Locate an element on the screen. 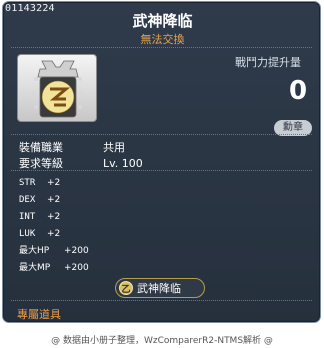  requirements: 裝備職業 共用 要求等級 Lv. 100 is located at coordinates (81, 156).